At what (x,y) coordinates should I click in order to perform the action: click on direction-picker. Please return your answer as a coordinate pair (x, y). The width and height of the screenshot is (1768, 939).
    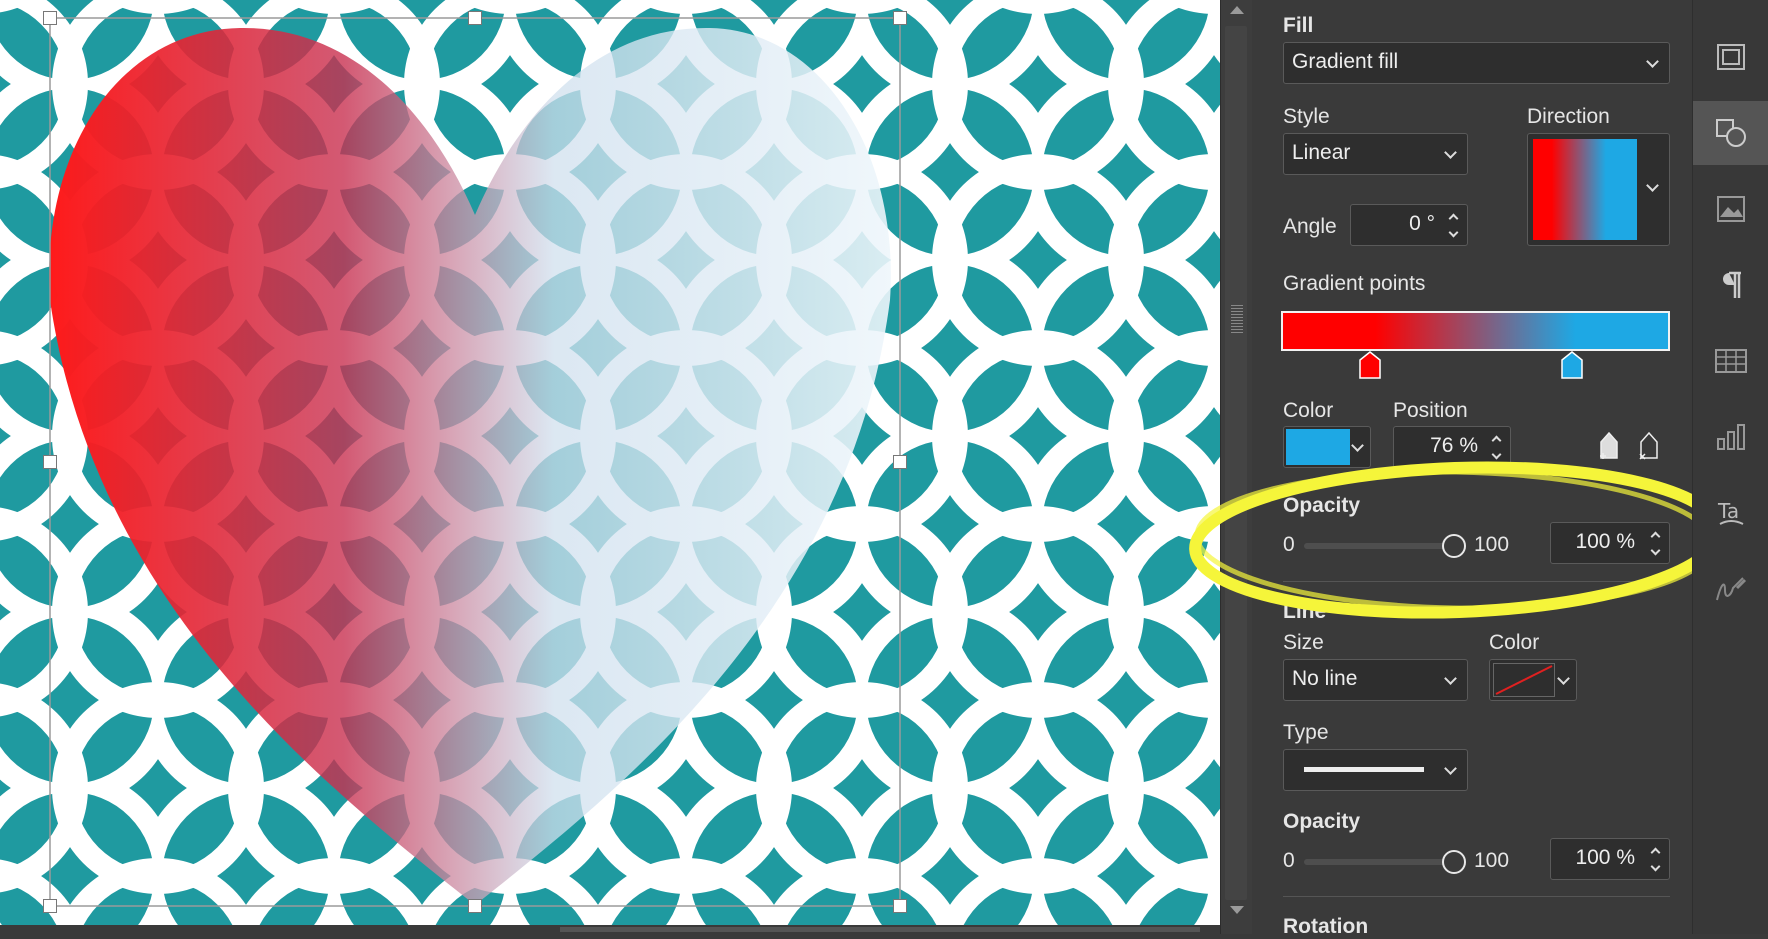
    Looking at the image, I should click on (1598, 189).